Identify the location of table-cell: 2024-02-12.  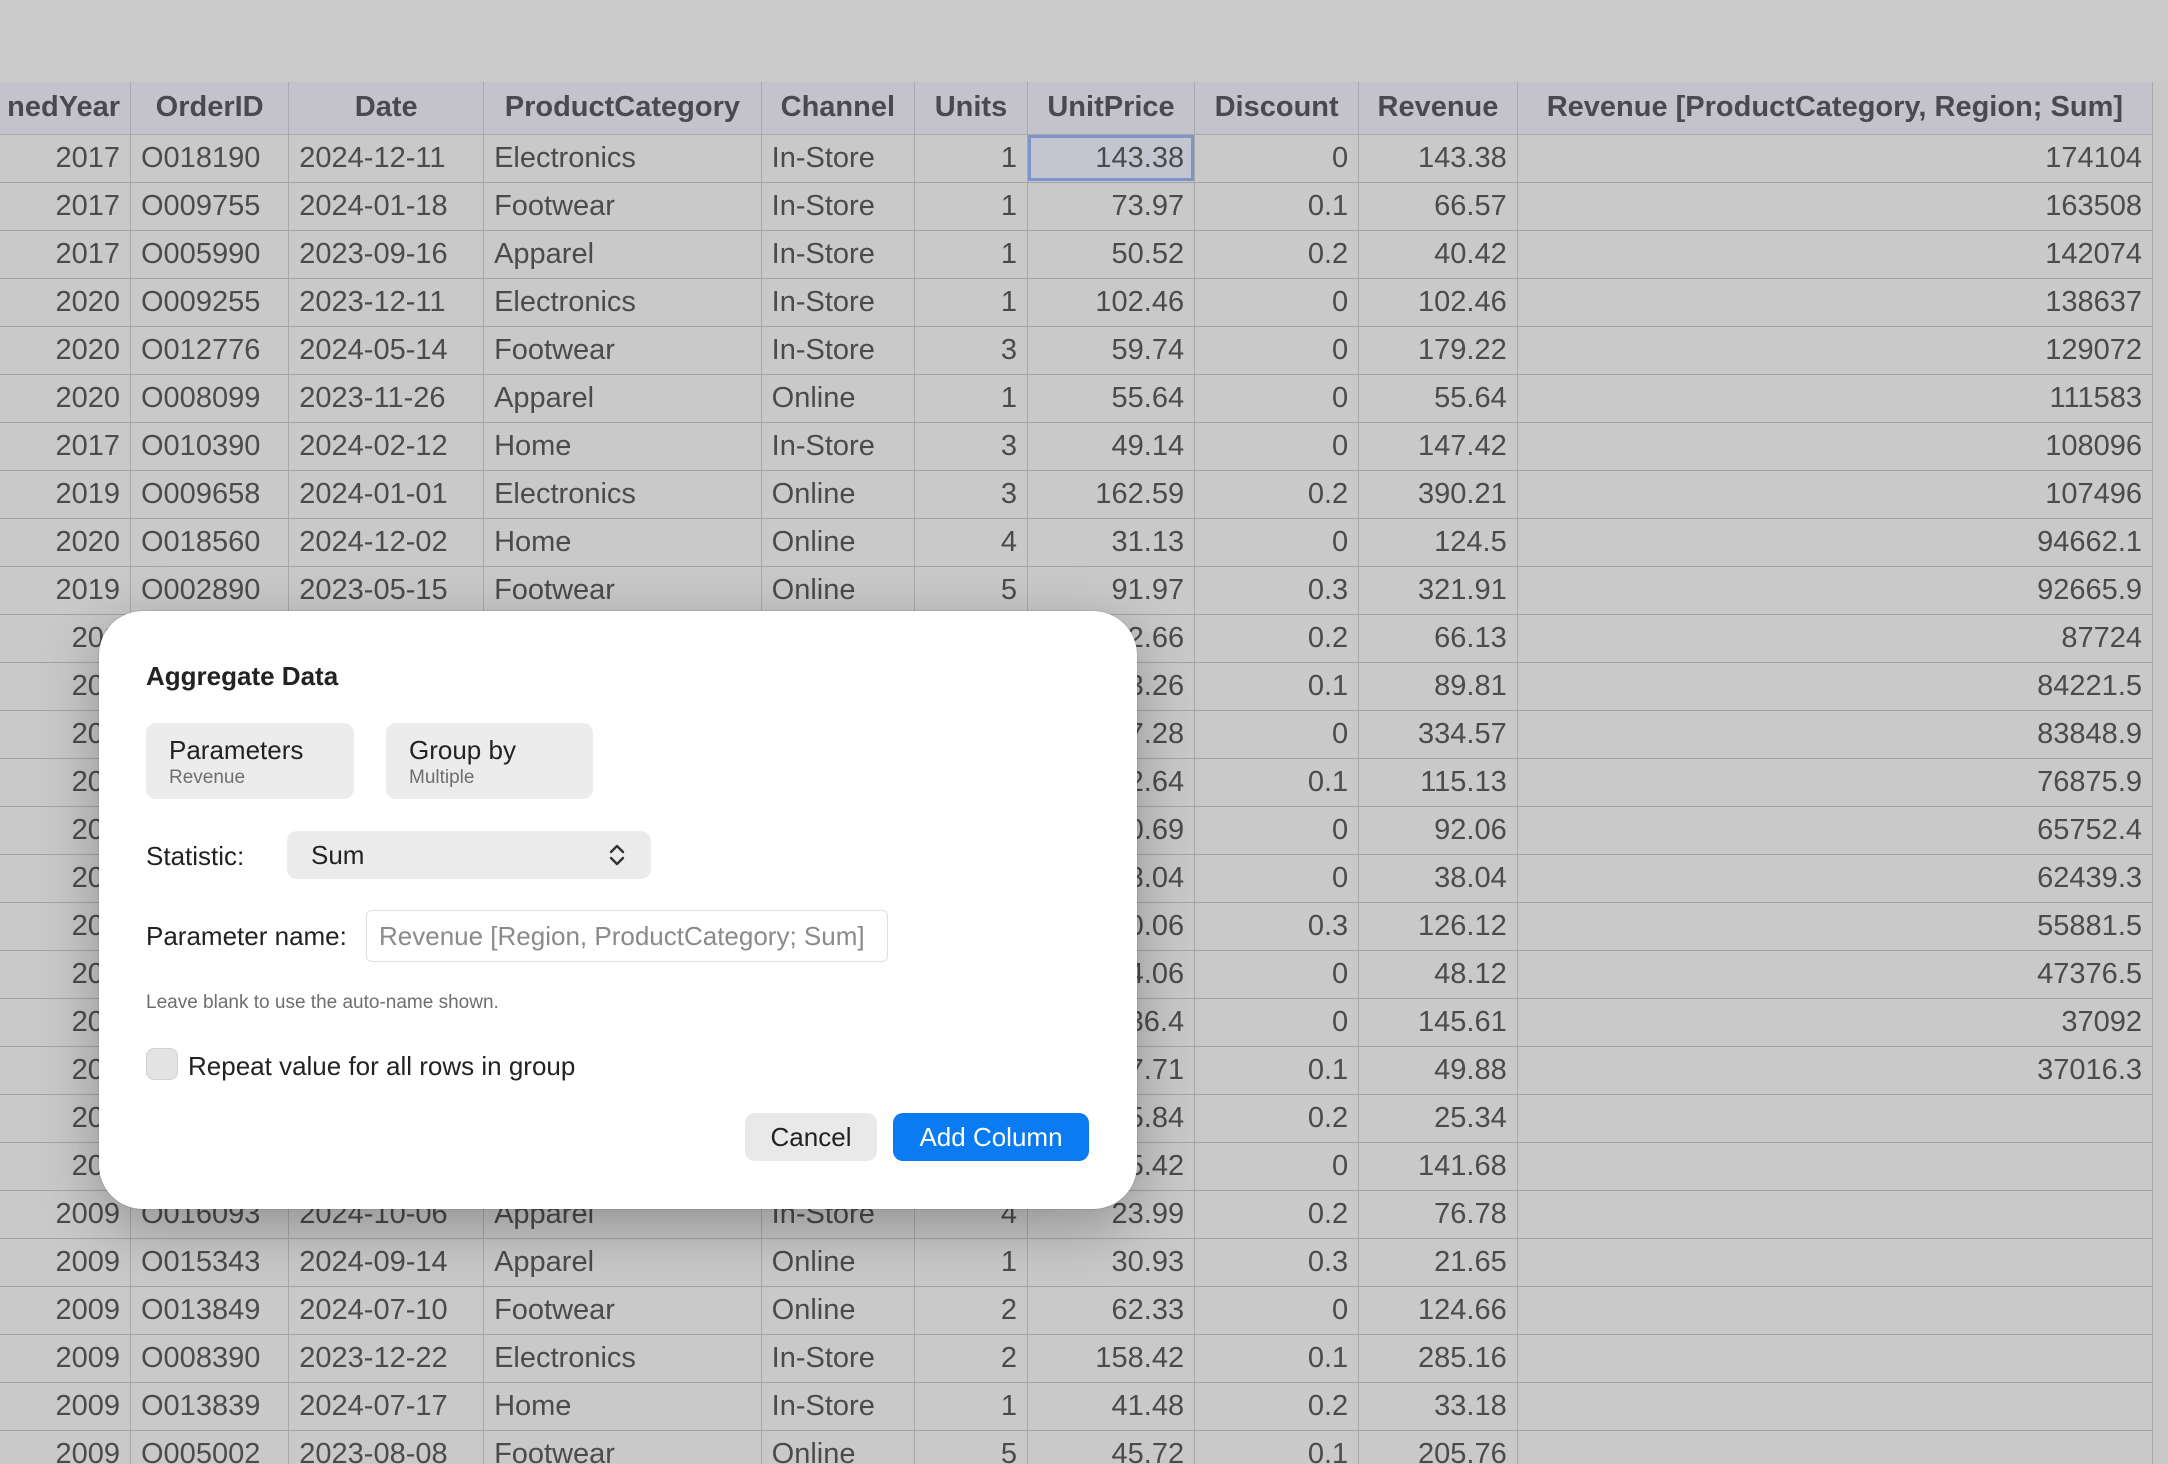
(386, 446).